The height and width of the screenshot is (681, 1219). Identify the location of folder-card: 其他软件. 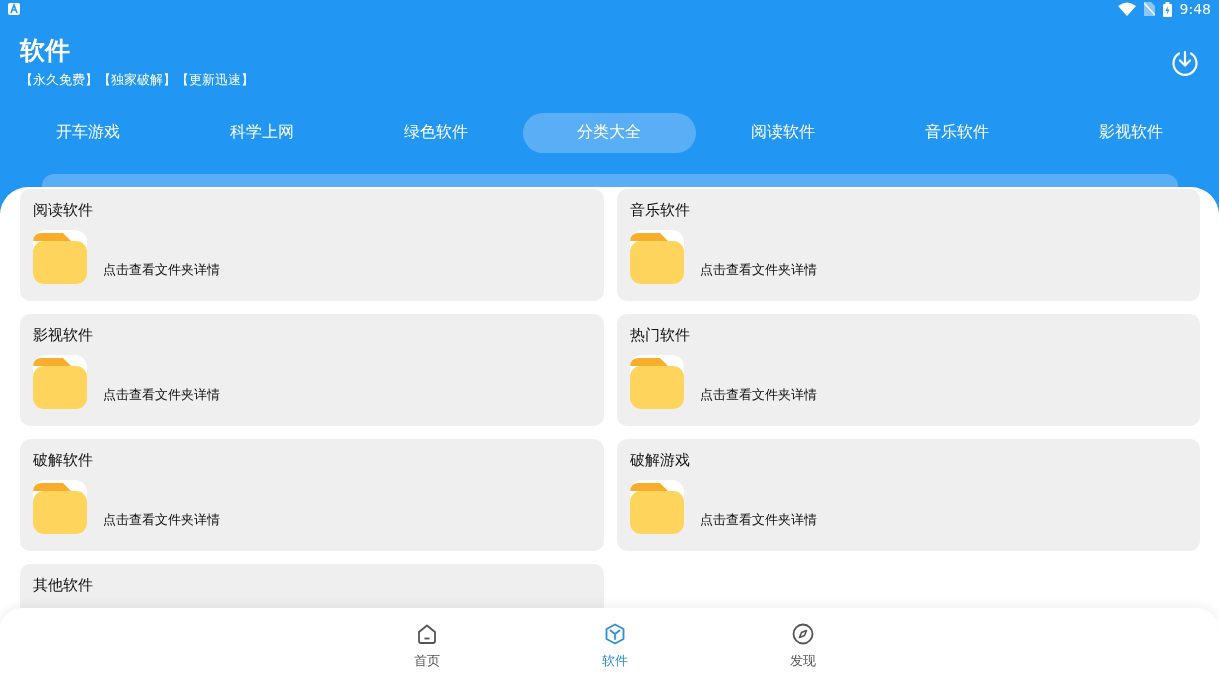
(312, 586).